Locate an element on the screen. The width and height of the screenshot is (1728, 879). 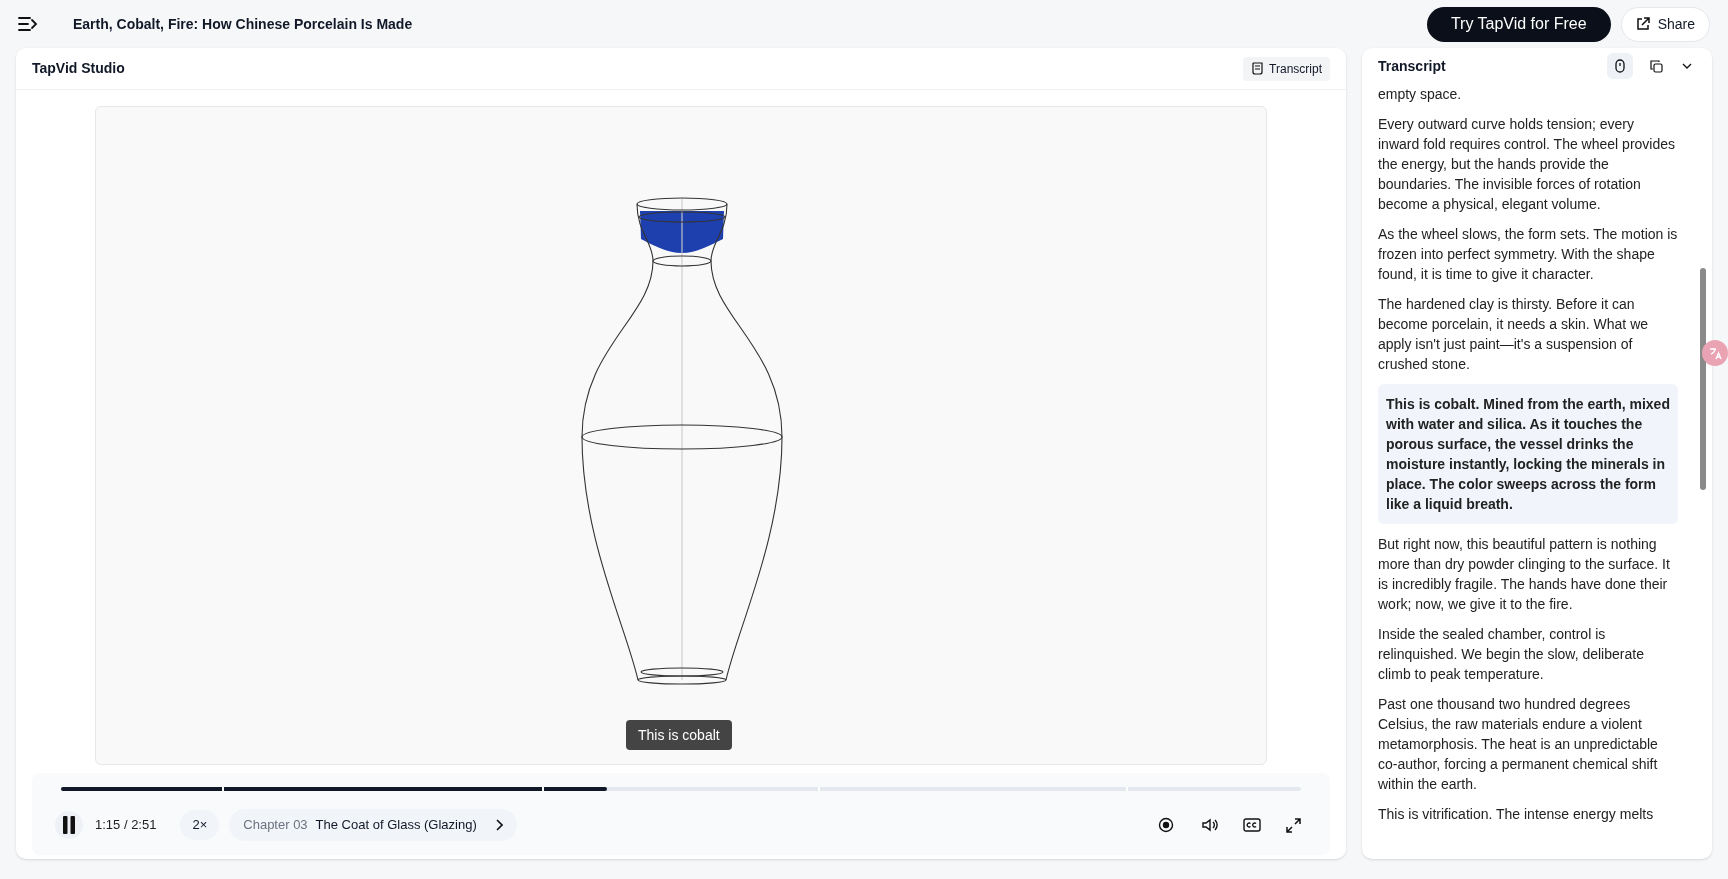
record-icon is located at coordinates (1166, 825).